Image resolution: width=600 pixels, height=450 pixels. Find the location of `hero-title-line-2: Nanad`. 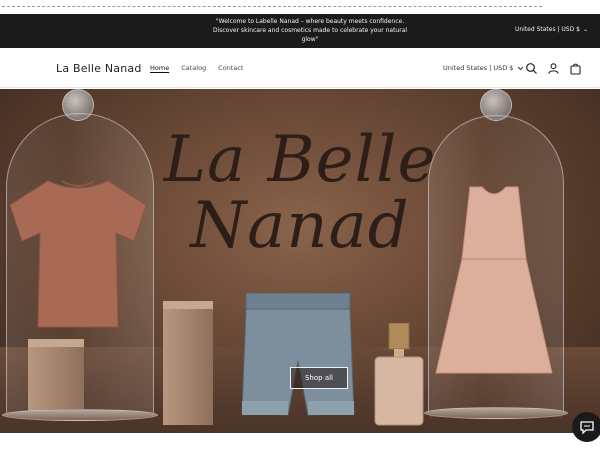

hero-title-line-2: Nanad is located at coordinates (300, 226).